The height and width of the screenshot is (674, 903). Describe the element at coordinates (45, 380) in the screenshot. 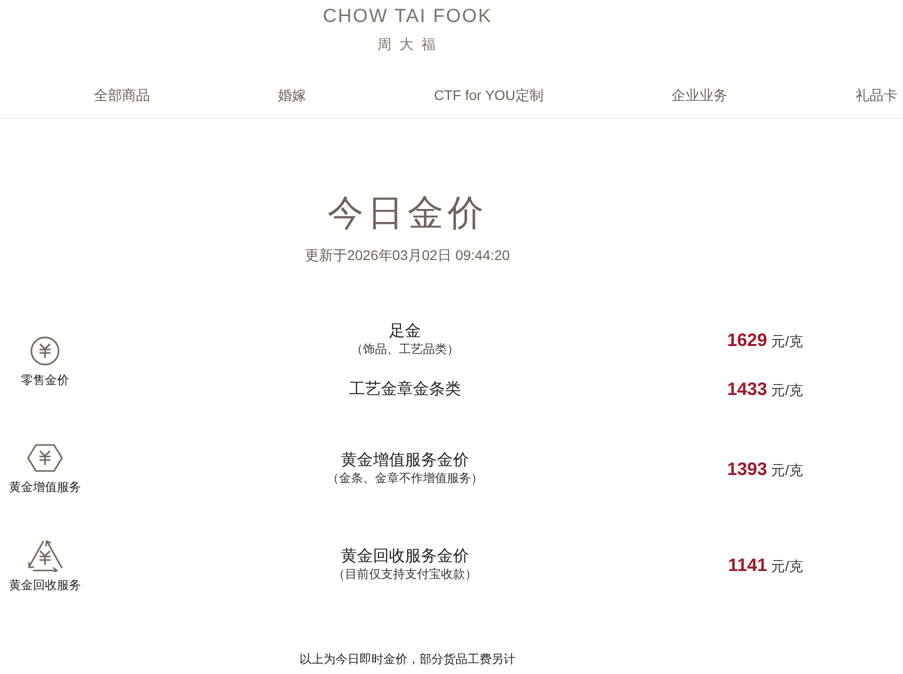

I see `category-label: 零售金价` at that location.